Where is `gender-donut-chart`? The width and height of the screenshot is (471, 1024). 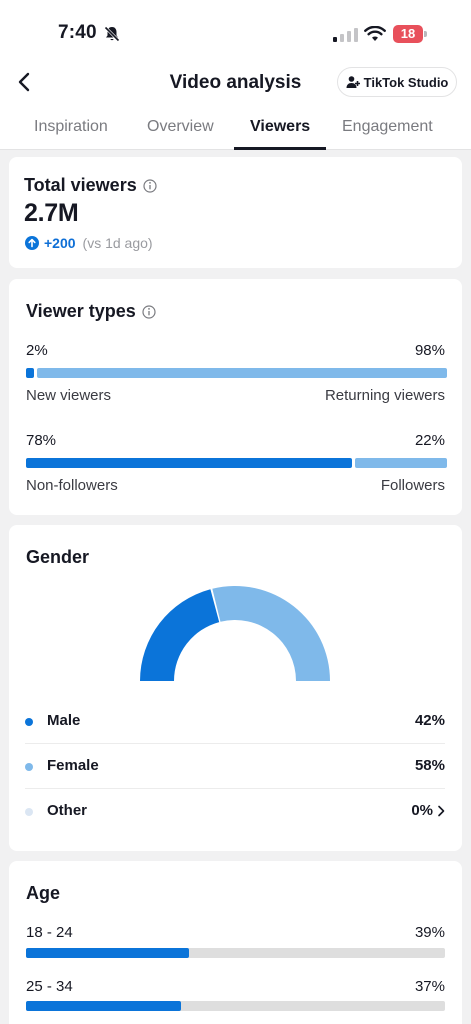
gender-donut-chart is located at coordinates (235, 633).